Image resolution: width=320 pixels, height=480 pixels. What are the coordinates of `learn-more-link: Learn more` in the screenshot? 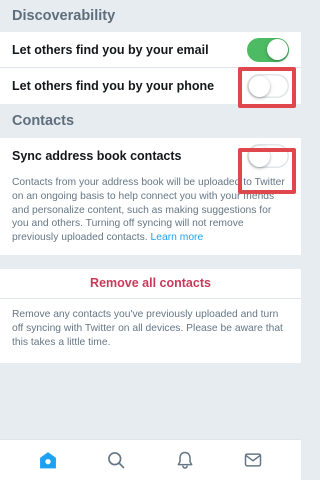 It's located at (177, 237).